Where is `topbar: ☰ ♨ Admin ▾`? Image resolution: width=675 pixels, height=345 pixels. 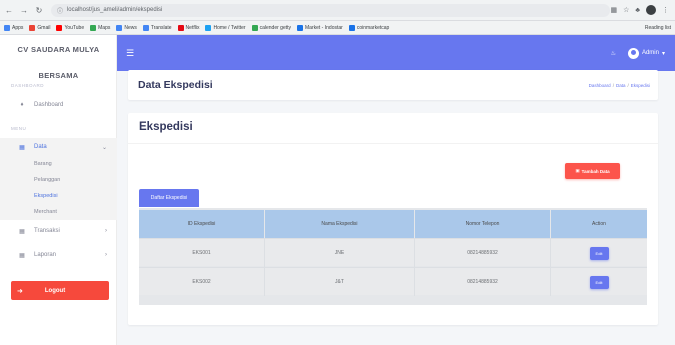 topbar: ☰ ♨ Admin ▾ is located at coordinates (396, 53).